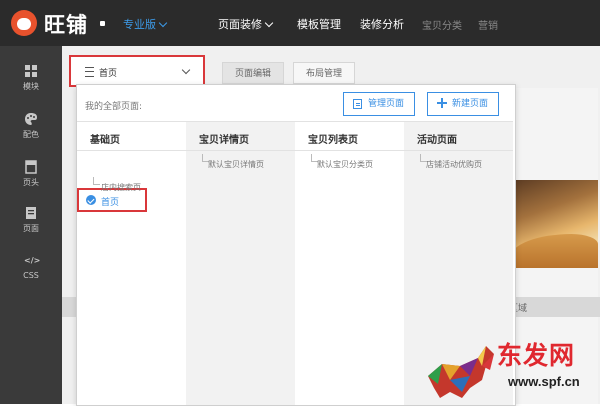 The image size is (600, 406). What do you see at coordinates (442, 24) in the screenshot?
I see `nav-item-categories: 宝贝分类` at bounding box center [442, 24].